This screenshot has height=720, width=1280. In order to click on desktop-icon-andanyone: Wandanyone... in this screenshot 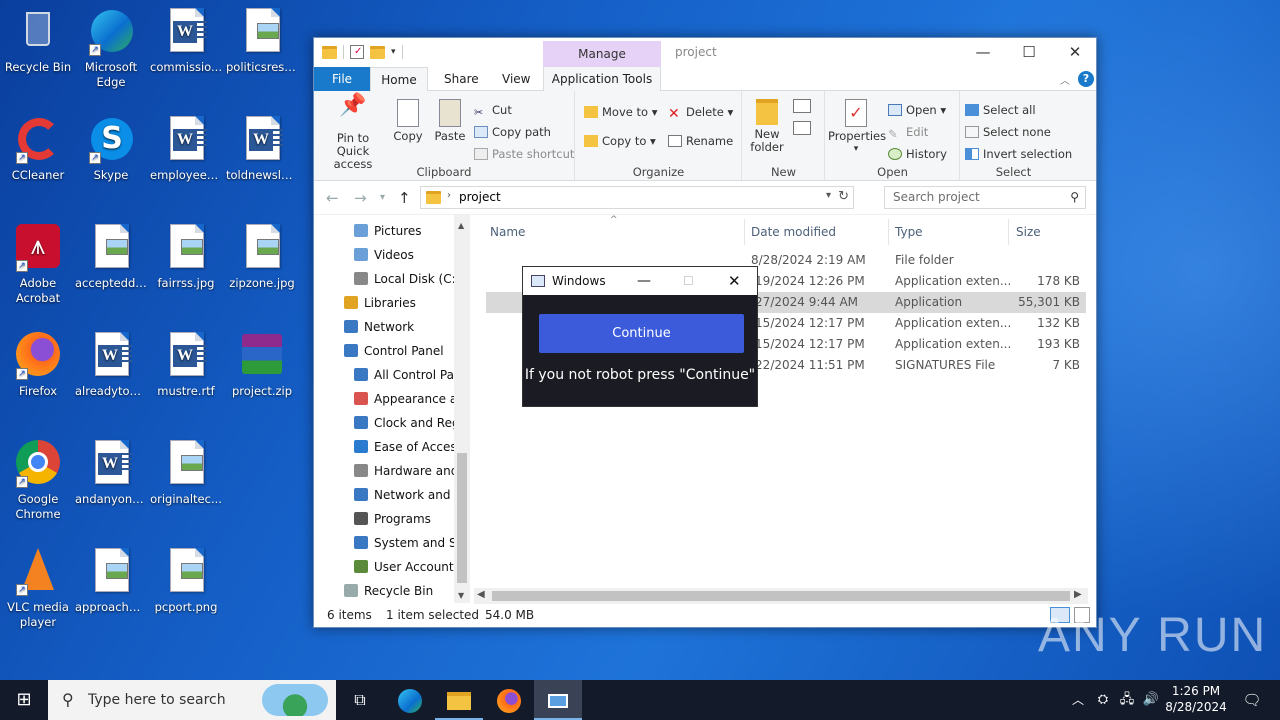, I will do `click(111, 472)`.